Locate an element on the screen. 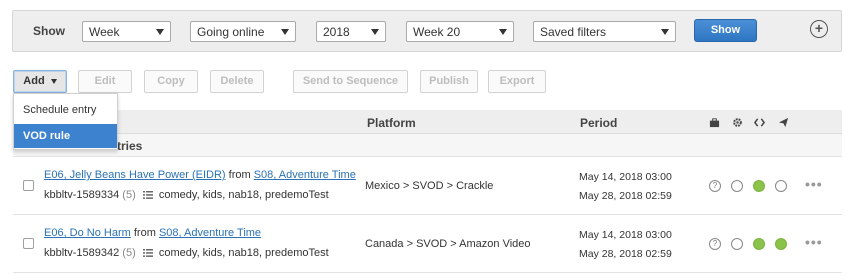 This screenshot has width=854, height=279. add-button-label: Add is located at coordinates (34, 81).